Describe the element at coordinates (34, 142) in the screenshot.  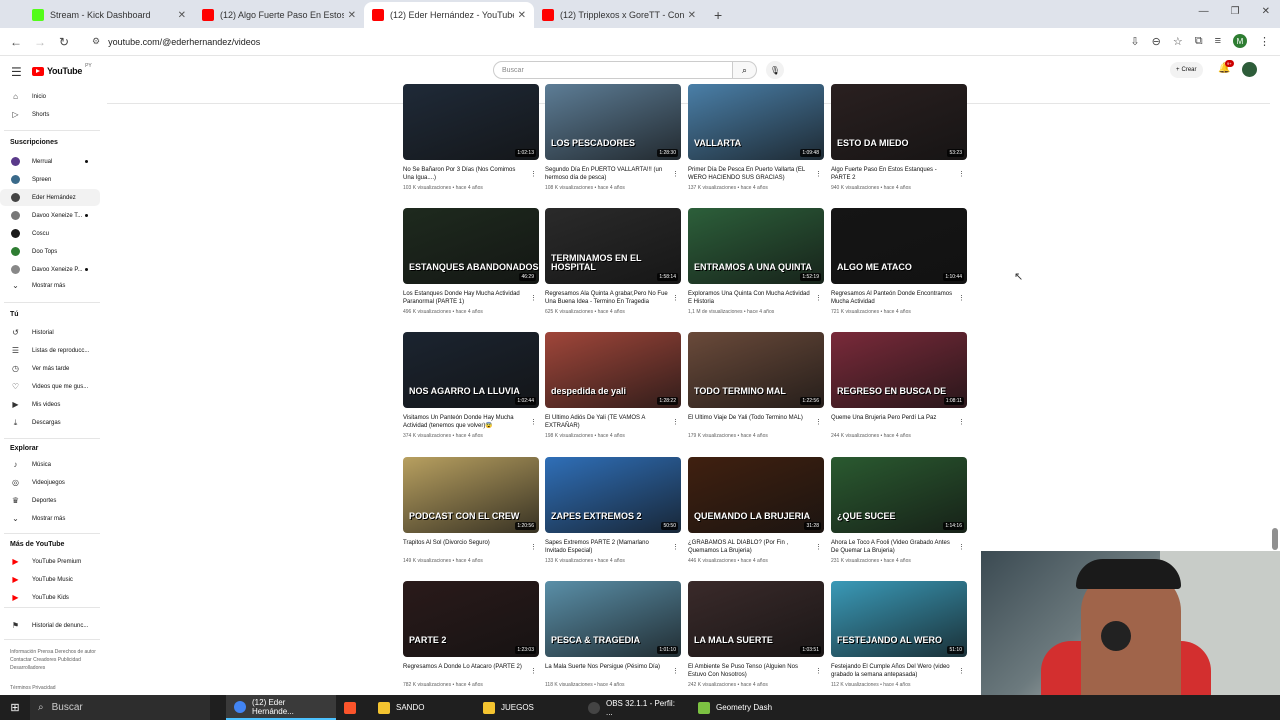
I see `subscriptions-header: Suscripciones` at that location.